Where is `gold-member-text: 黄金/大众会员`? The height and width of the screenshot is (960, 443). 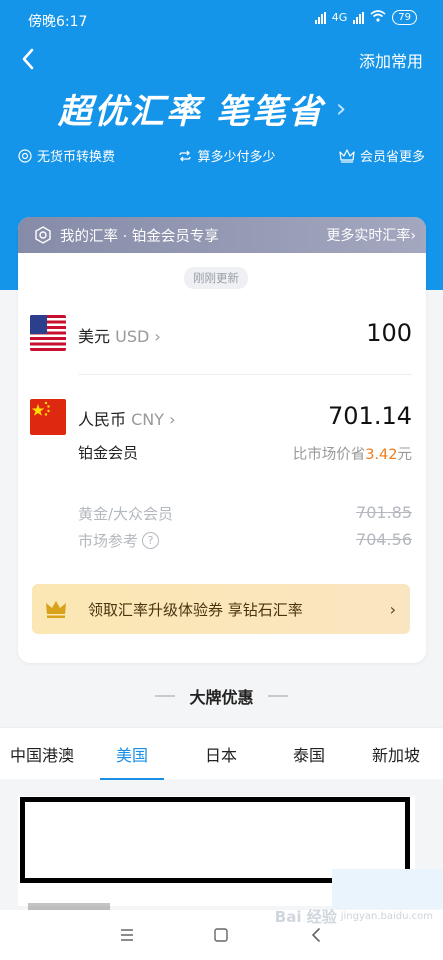 gold-member-text: 黄金/大众会员 is located at coordinates (126, 514).